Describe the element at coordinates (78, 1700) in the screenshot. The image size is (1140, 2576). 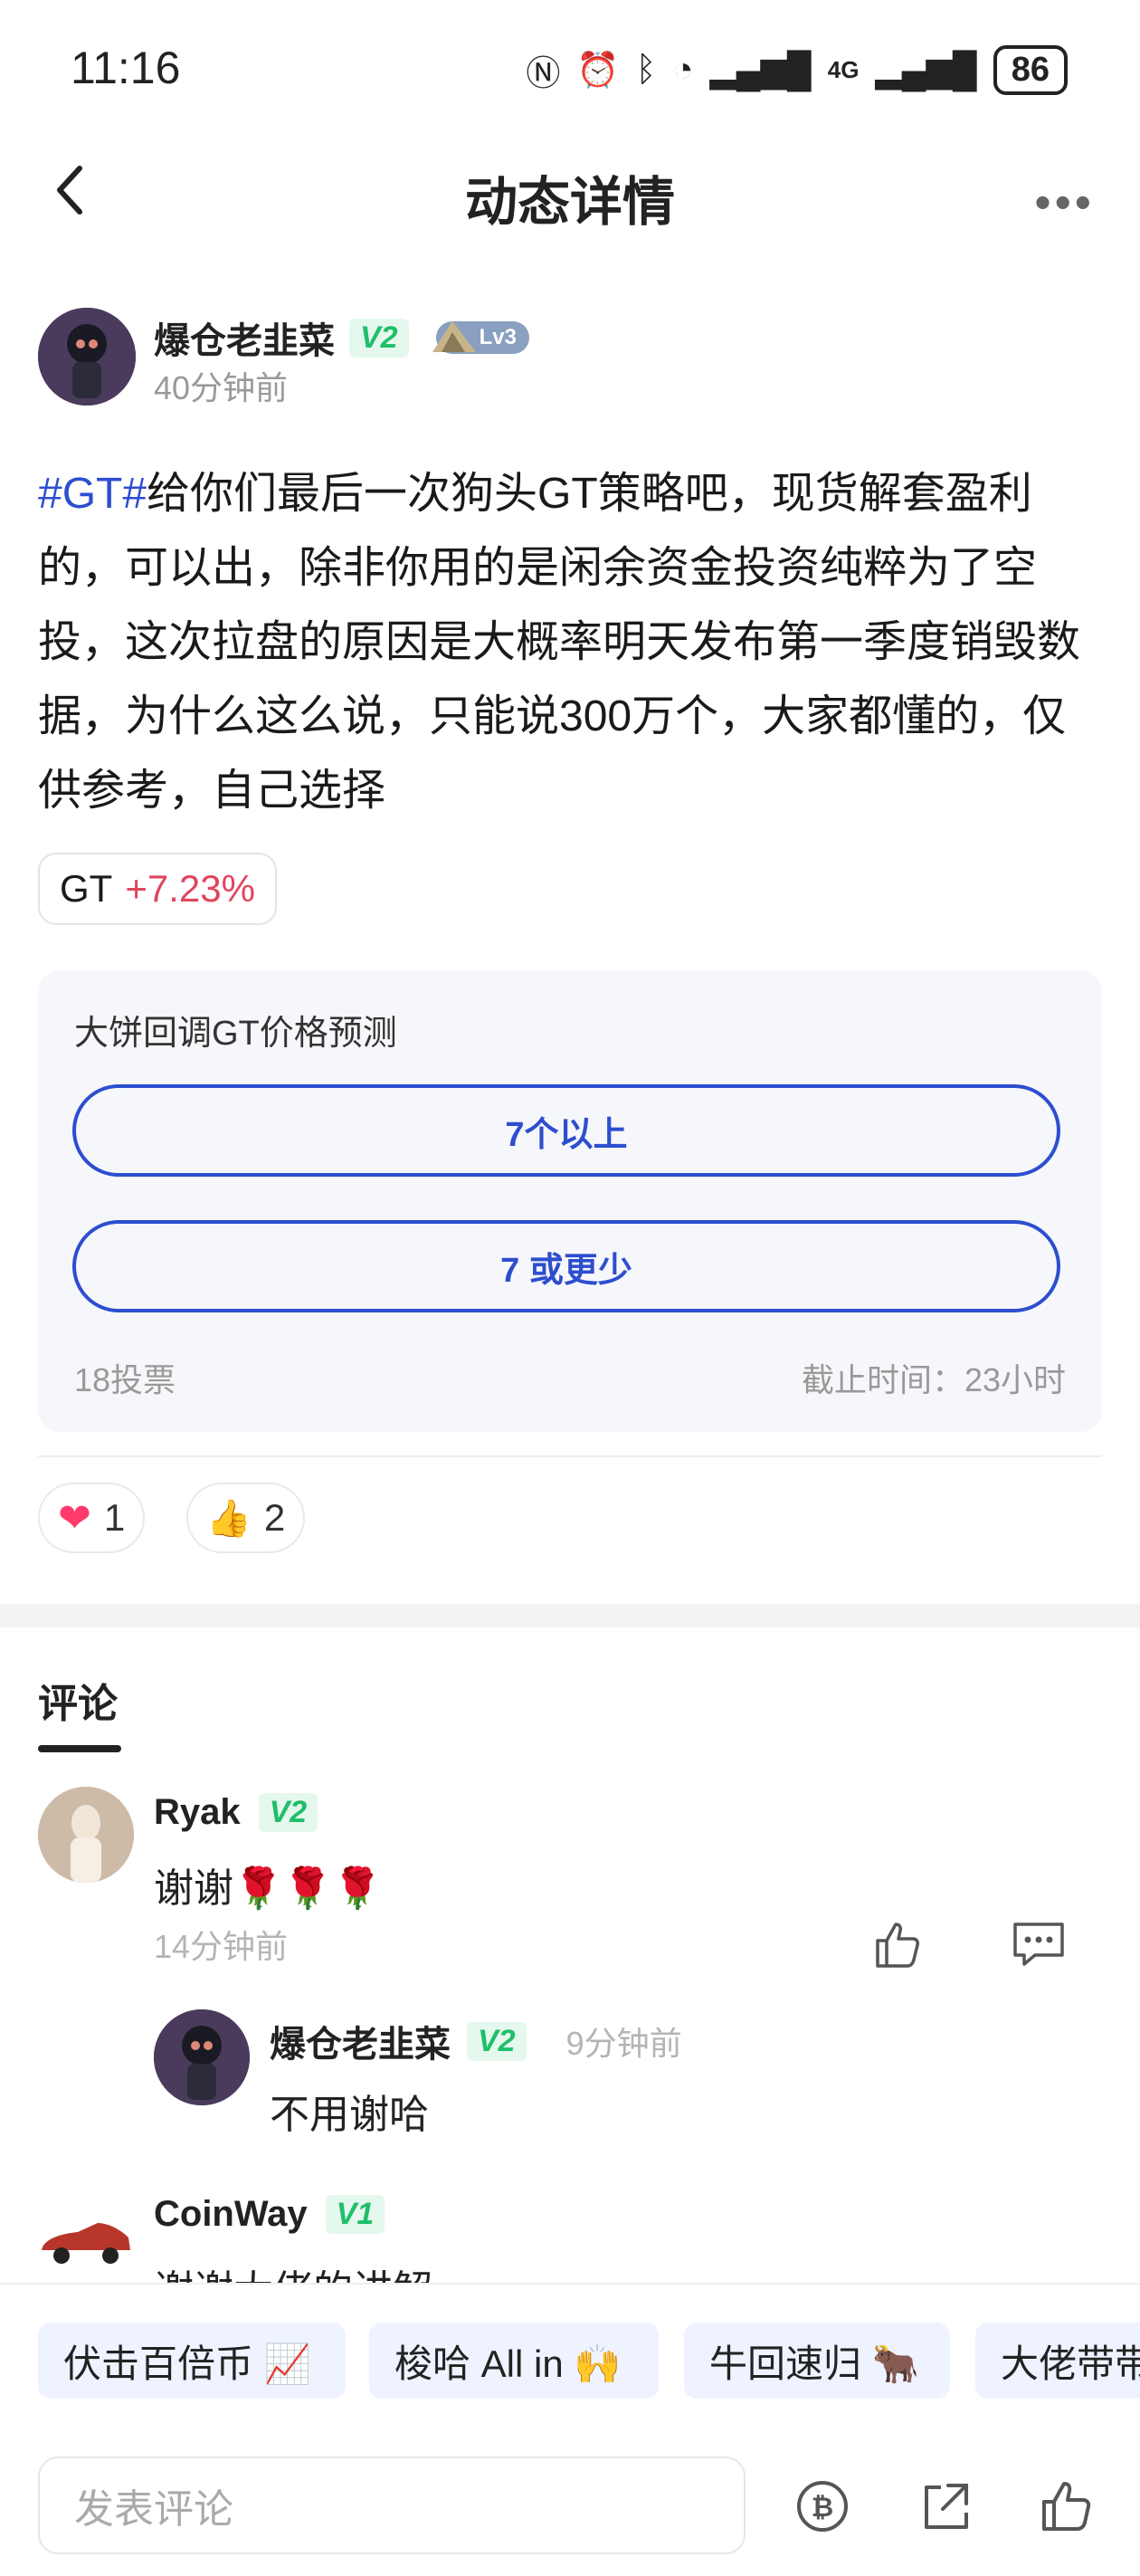
I see `tab-comments: 评论` at that location.